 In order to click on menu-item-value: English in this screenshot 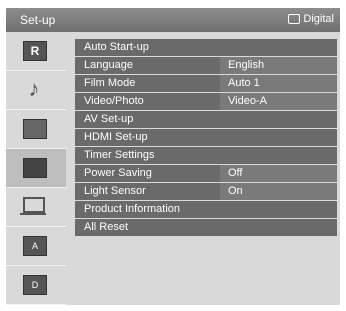, I will do `click(278, 65)`.